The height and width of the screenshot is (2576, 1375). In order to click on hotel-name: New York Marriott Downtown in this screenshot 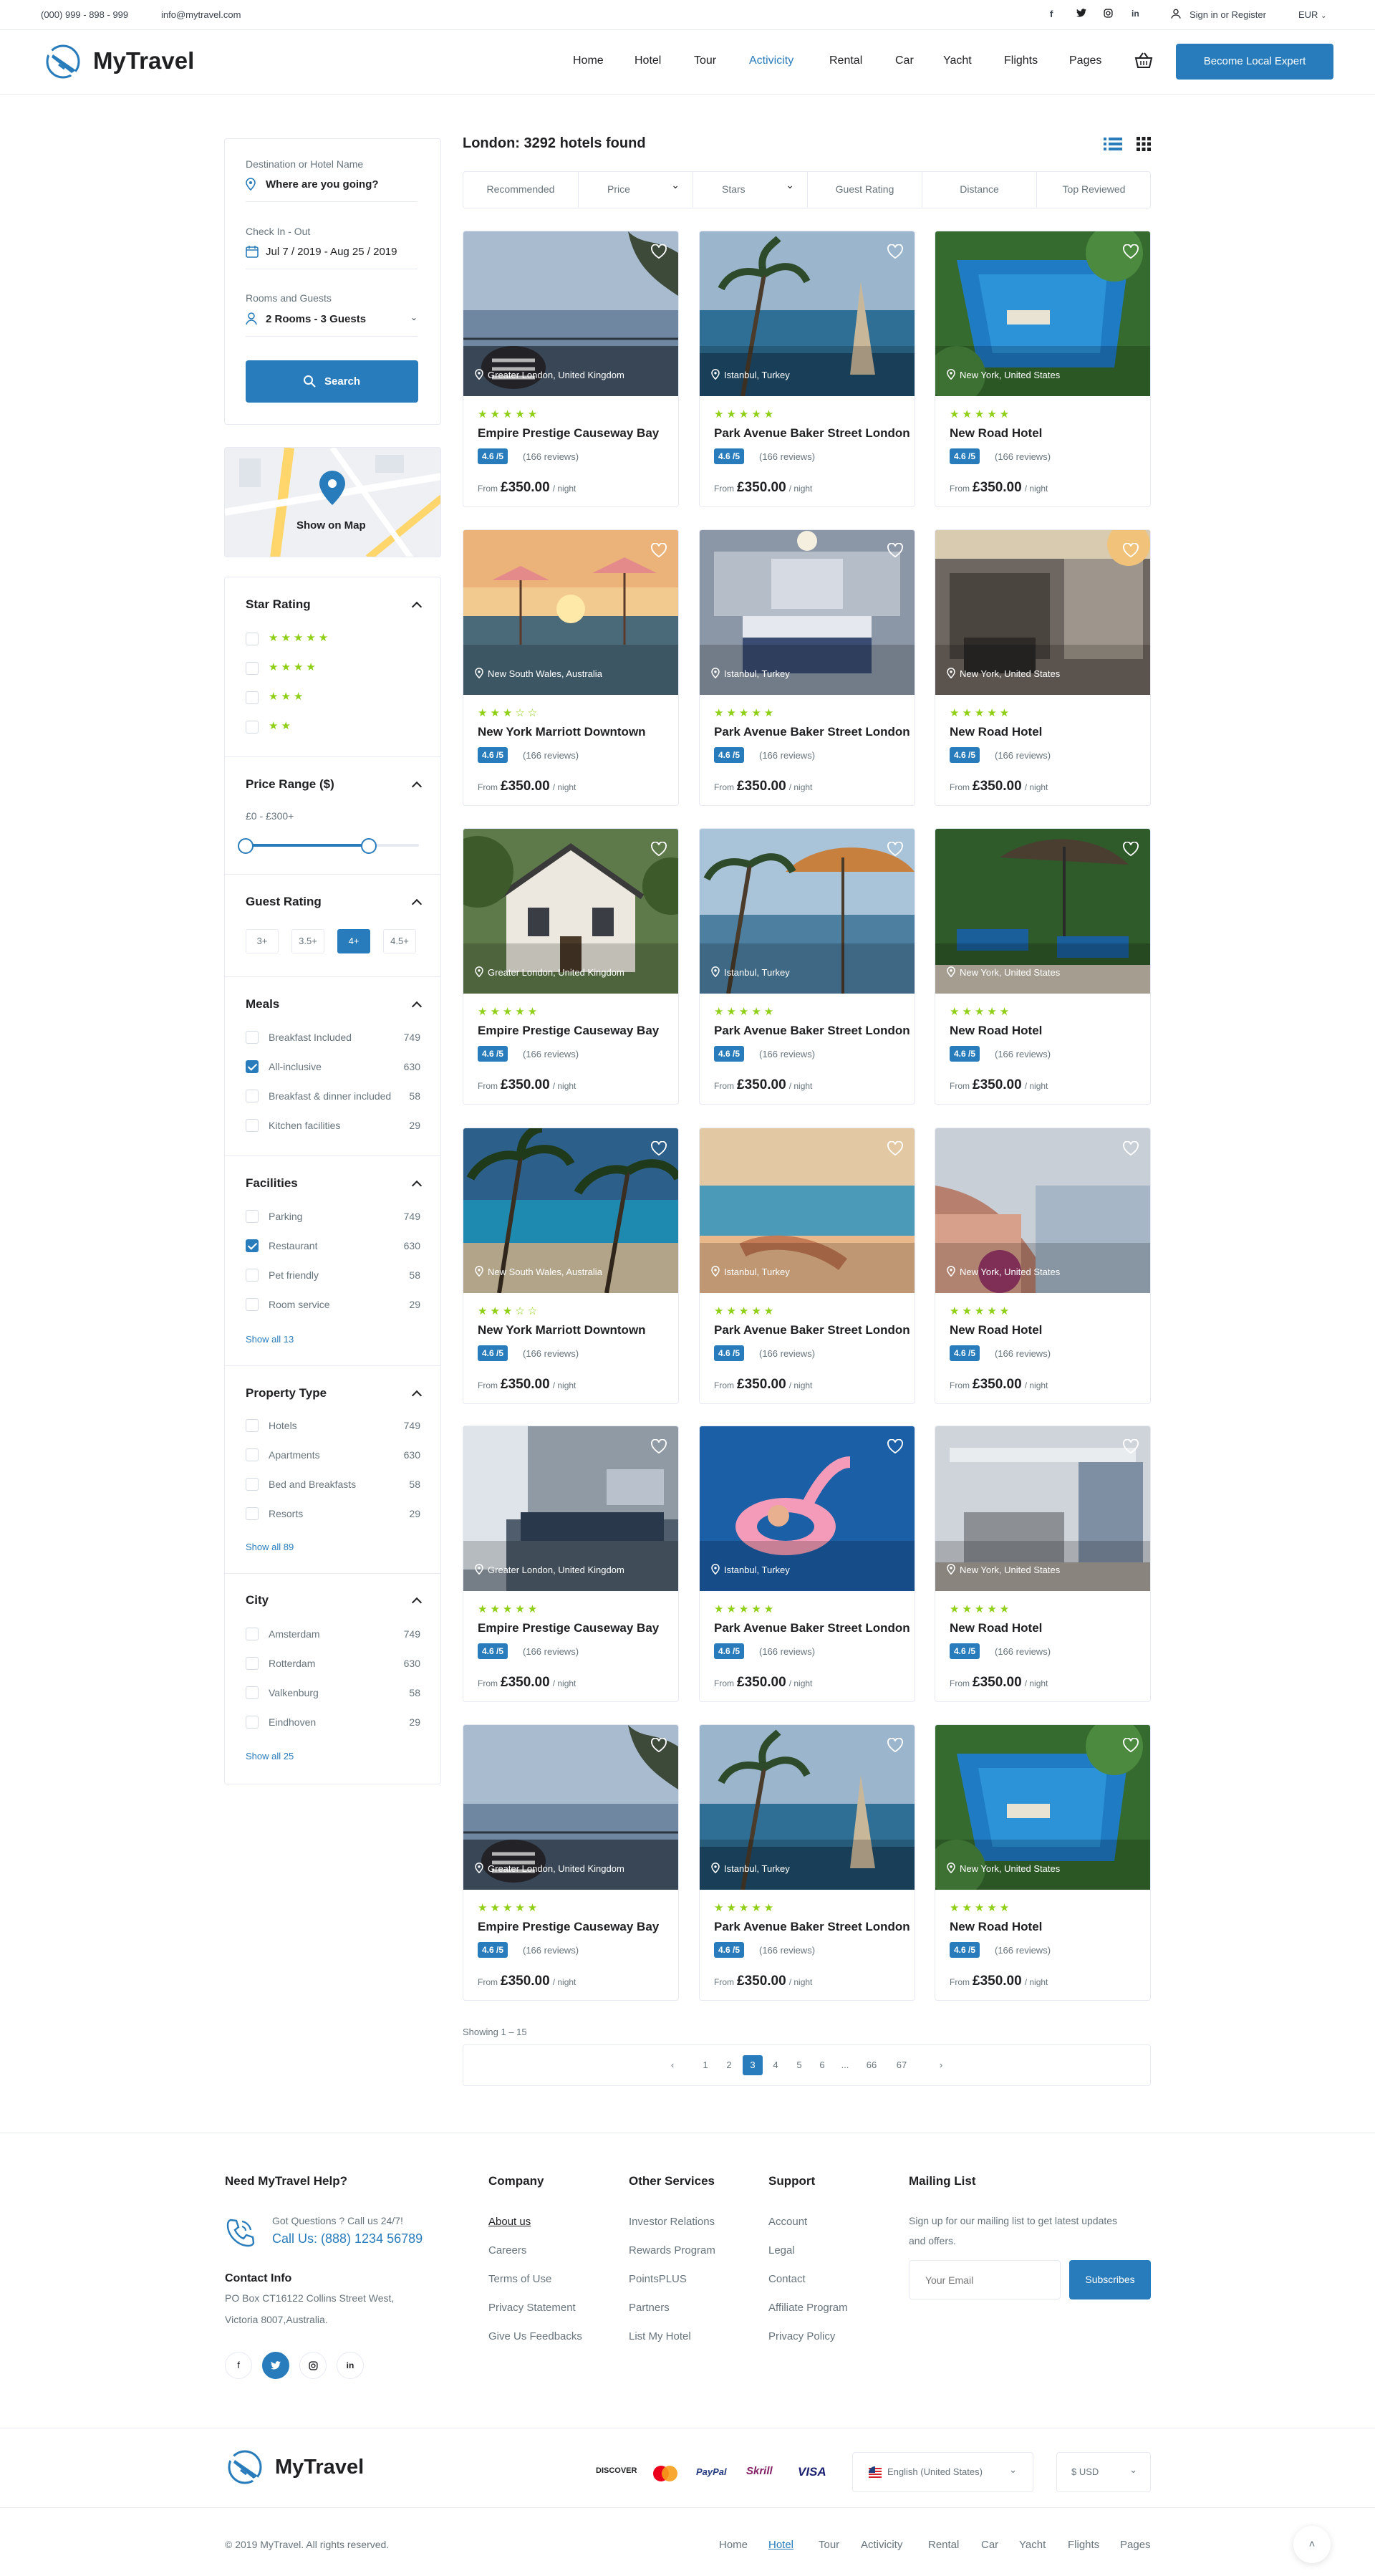, I will do `click(562, 732)`.